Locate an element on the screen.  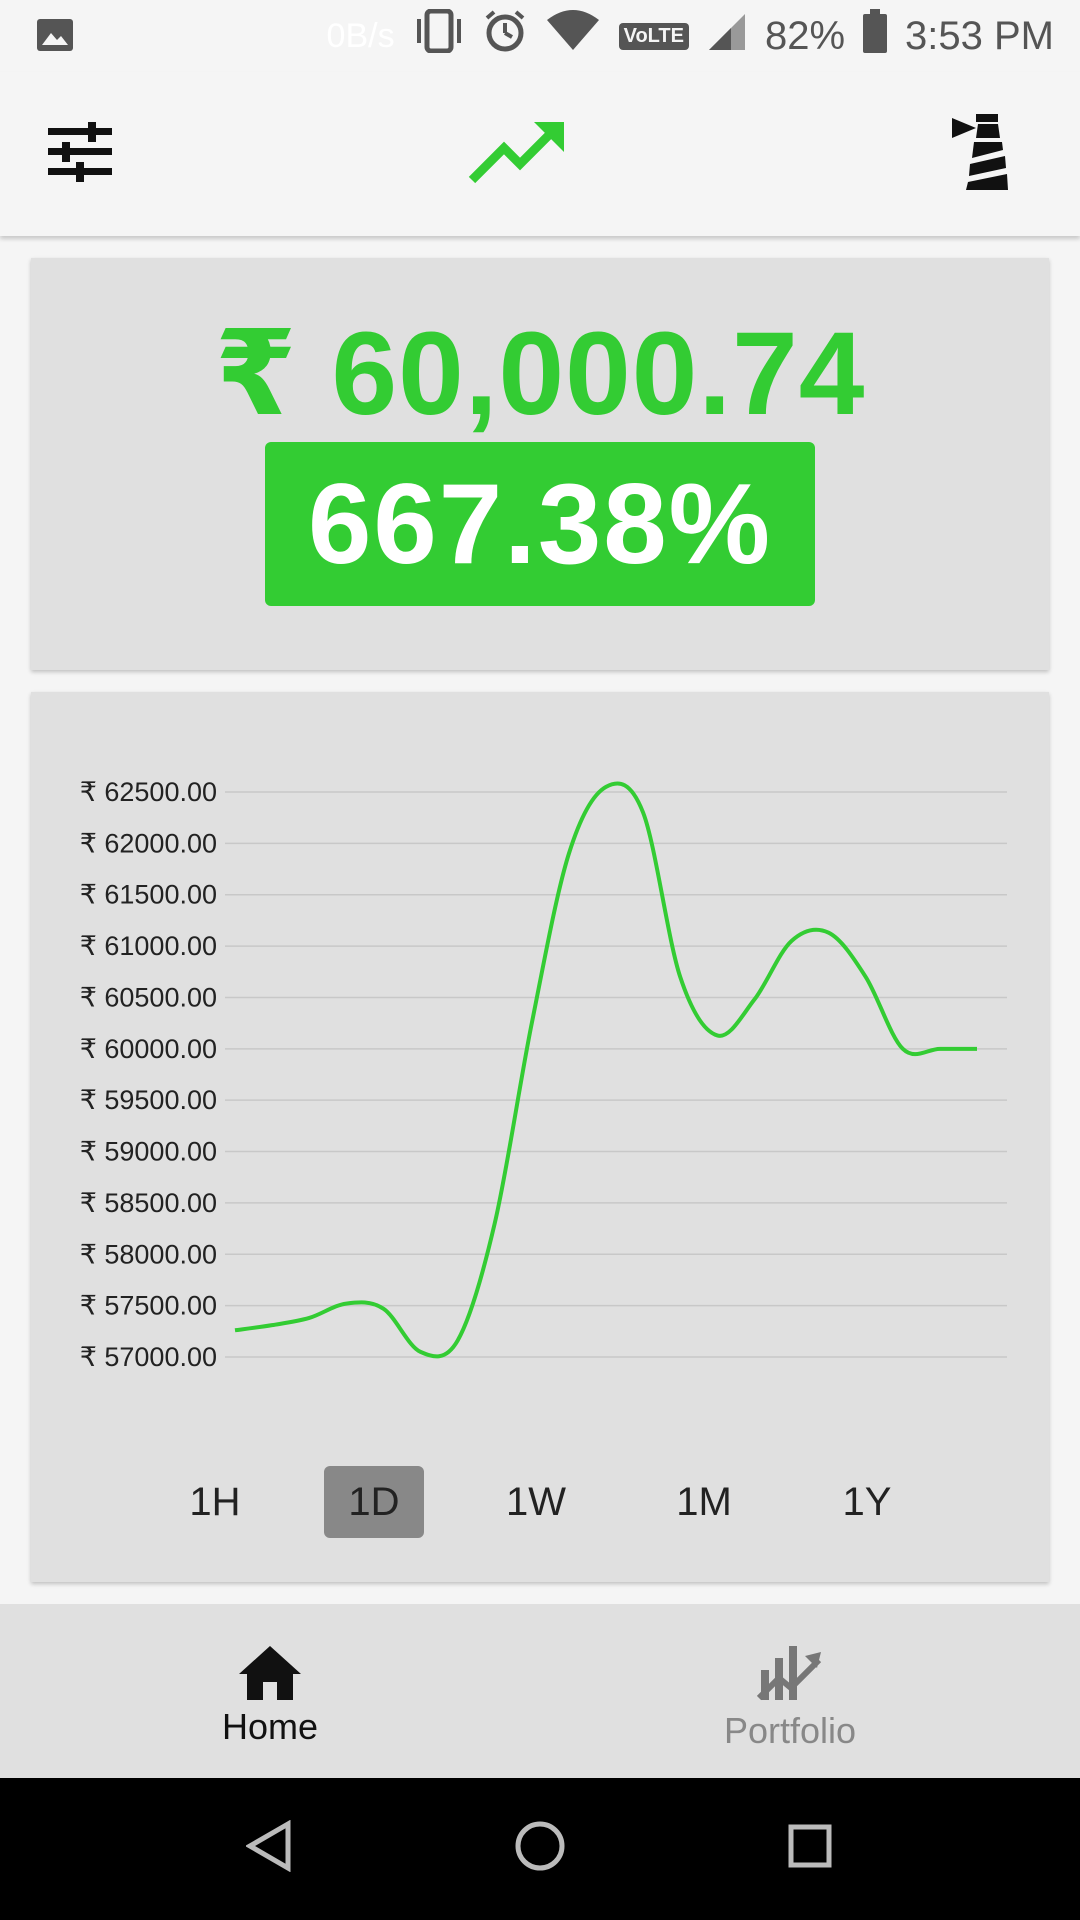
y-tick-label: ₹ 61500.00 is located at coordinates (148, 895).